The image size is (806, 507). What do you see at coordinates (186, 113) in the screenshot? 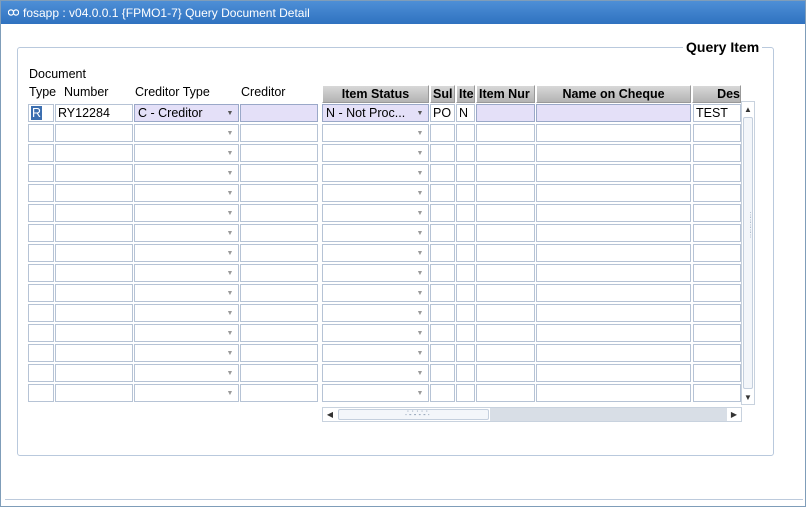
I see `creditor-type-dropdown: C - Creditor ▼` at bounding box center [186, 113].